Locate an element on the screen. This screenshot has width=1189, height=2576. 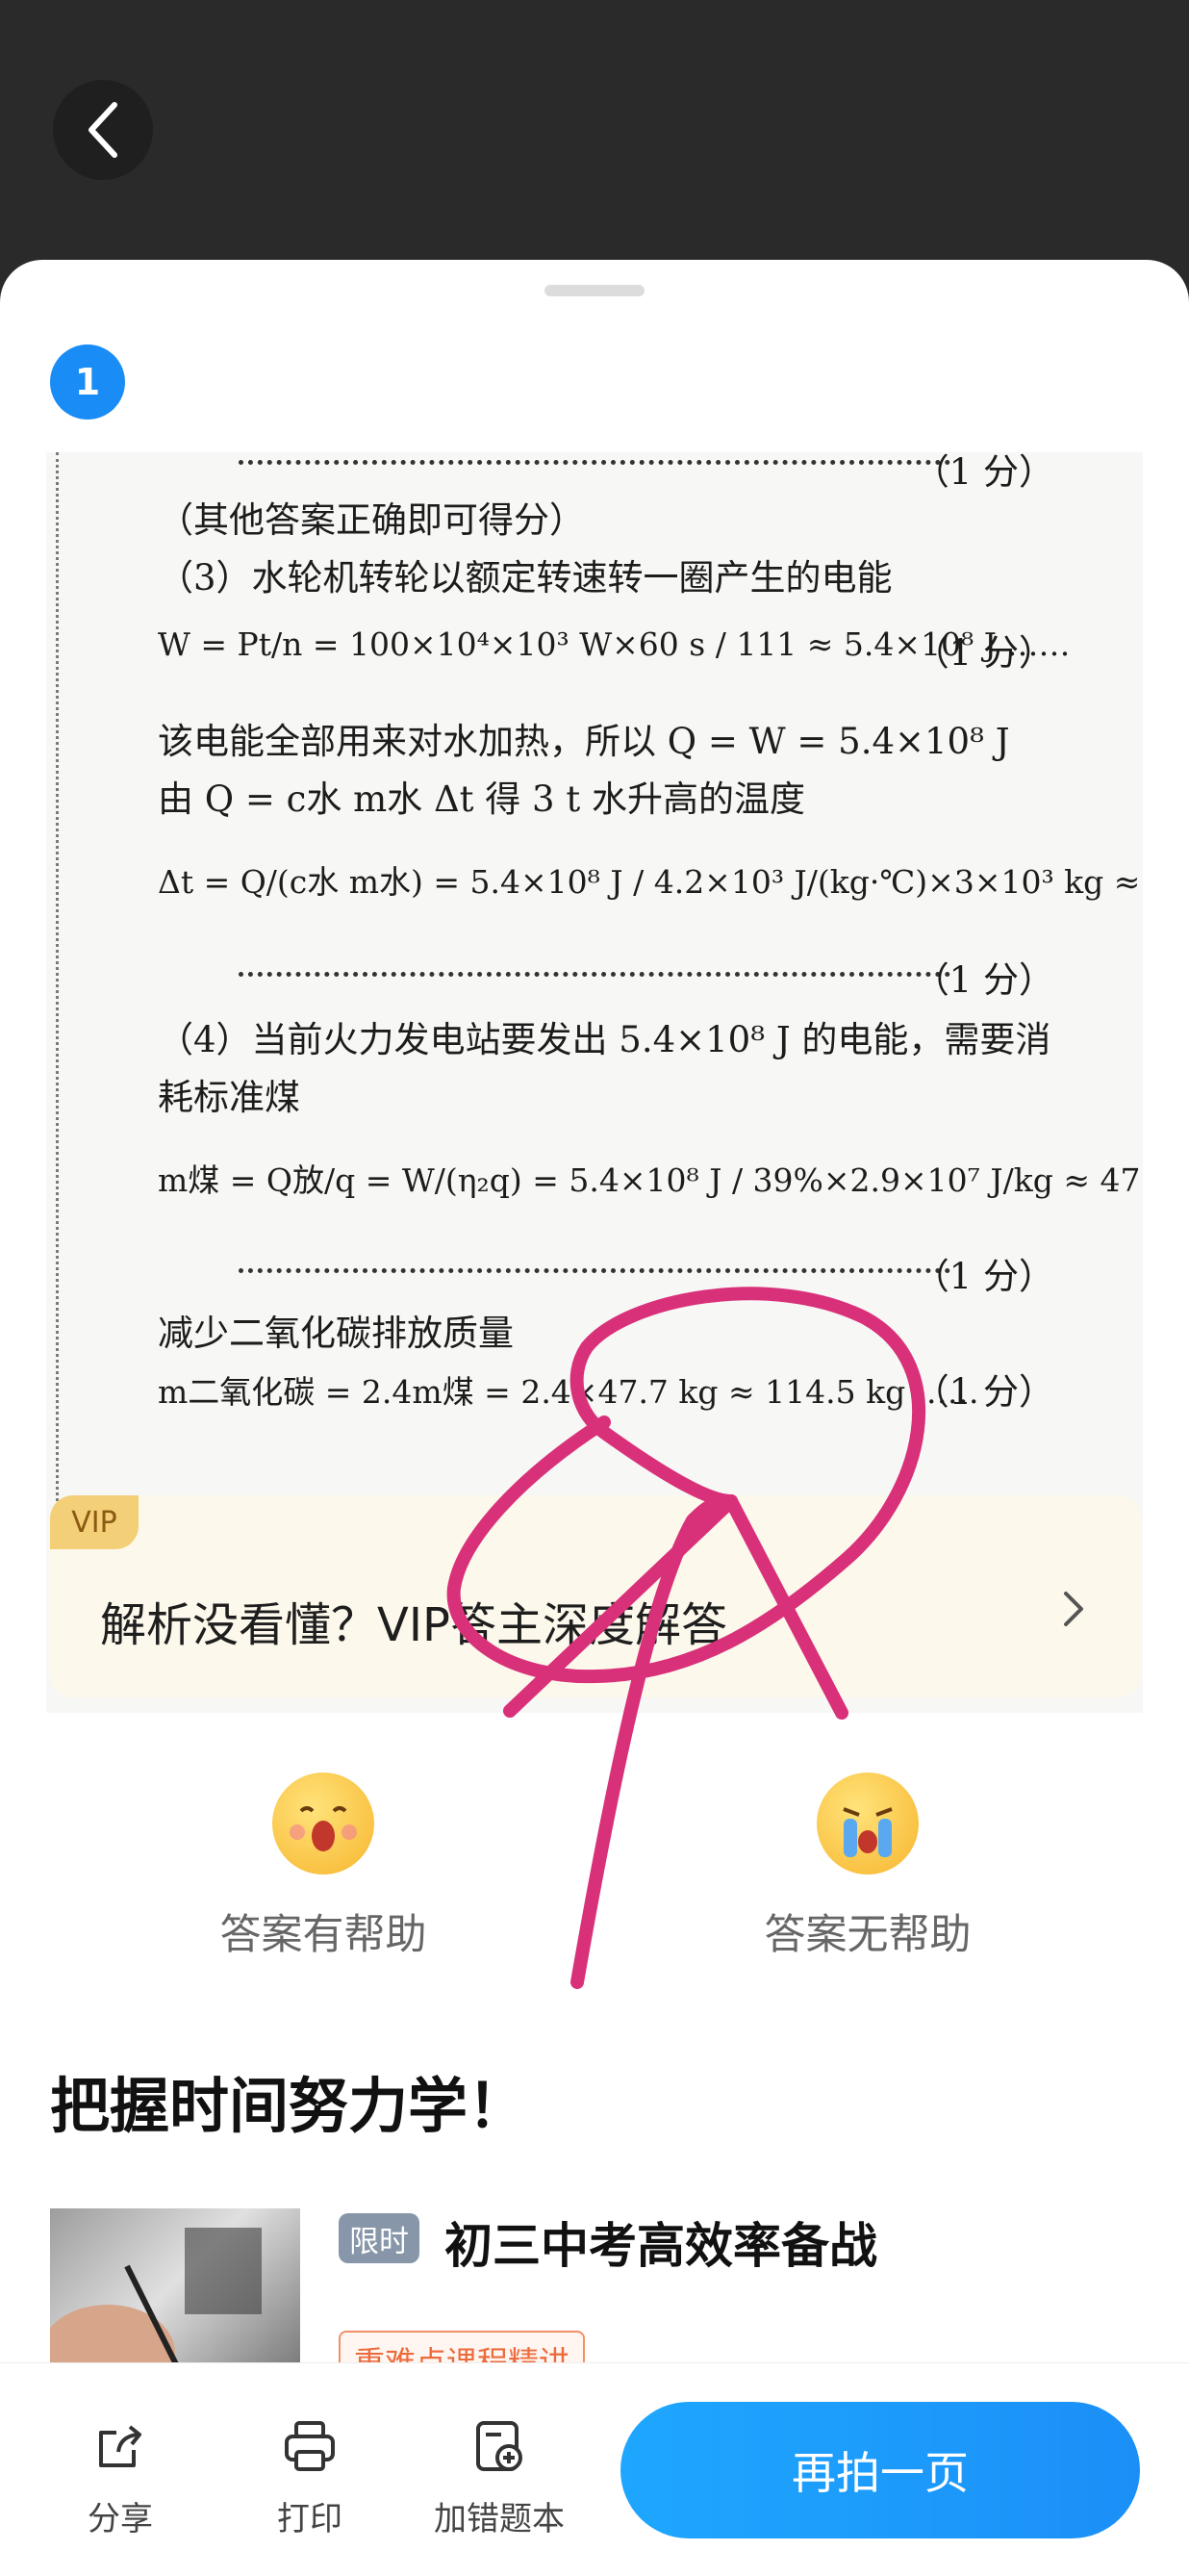
back-arrow-icon is located at coordinates (103, 130).